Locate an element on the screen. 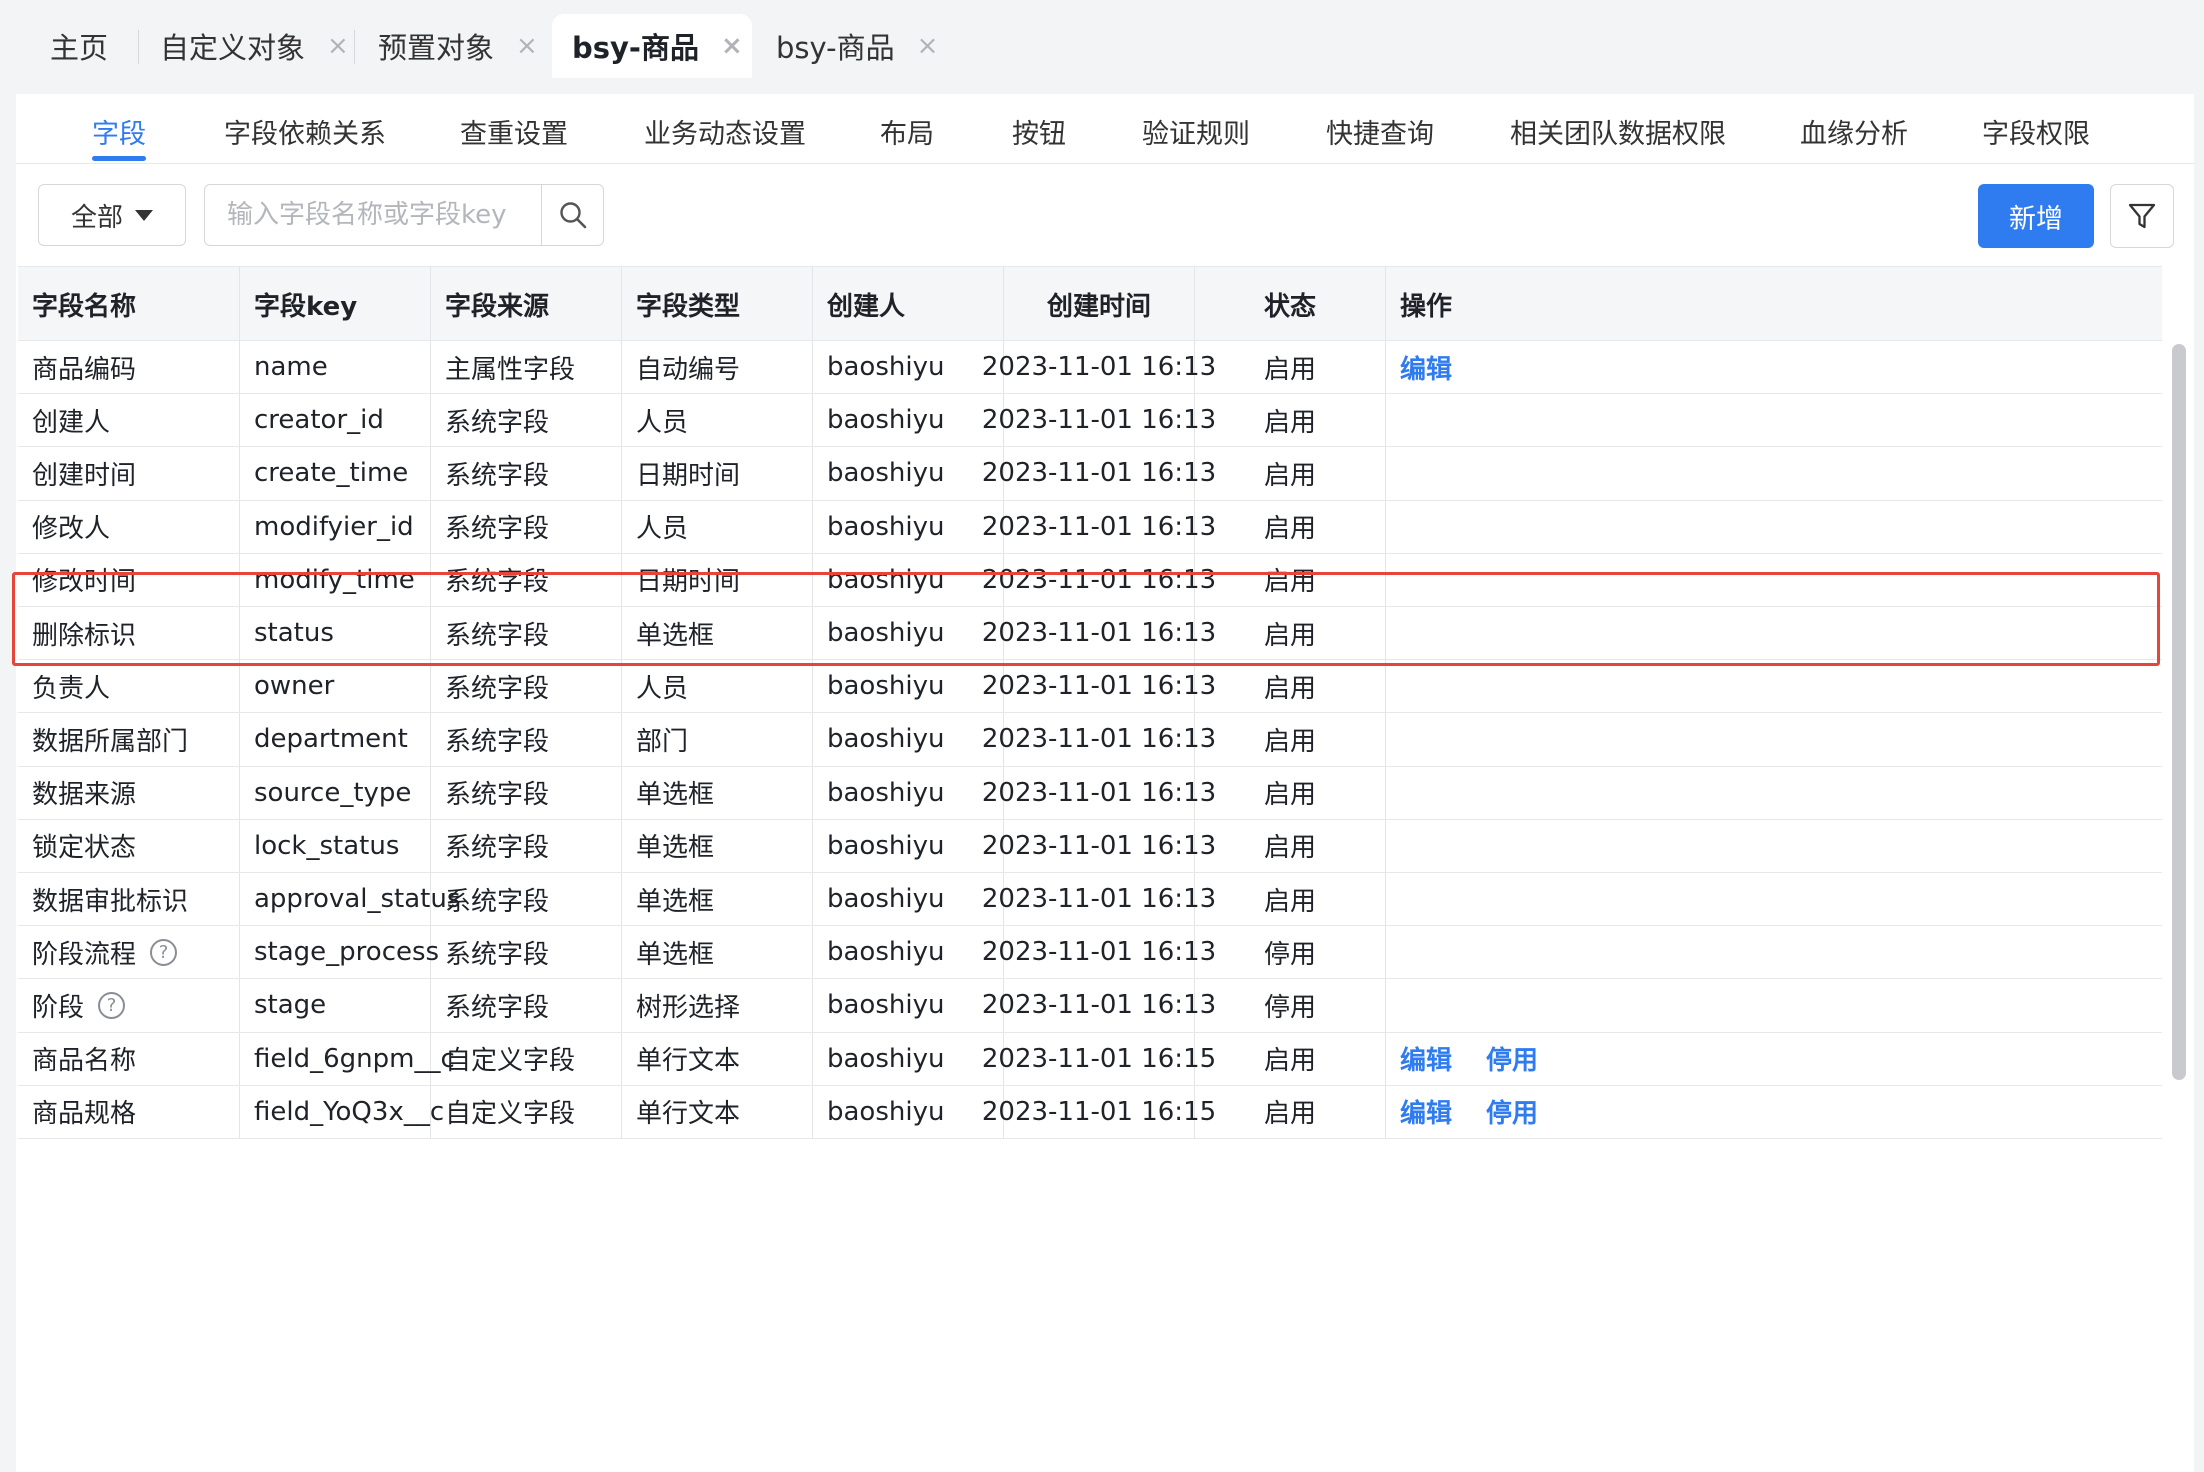 Image resolution: width=2204 pixels, height=1472 pixels. cell-field-source-text: 系统字段 is located at coordinates (497, 1007).